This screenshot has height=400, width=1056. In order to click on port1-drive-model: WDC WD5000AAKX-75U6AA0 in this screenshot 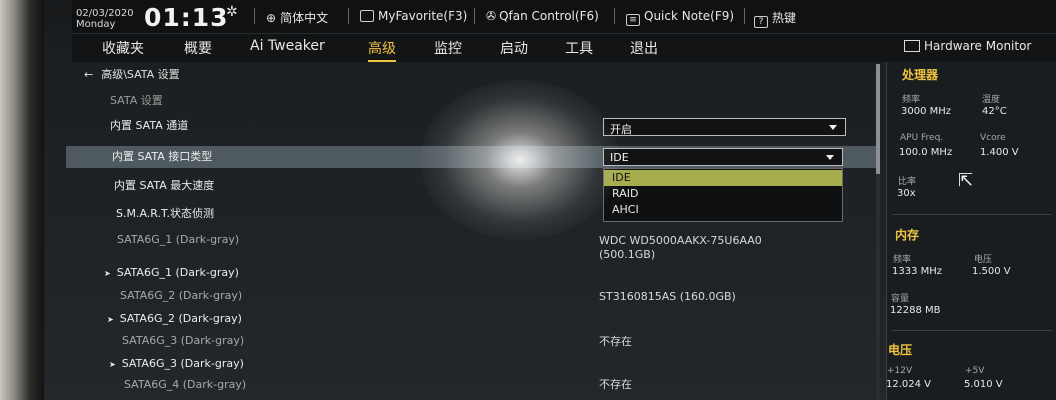, I will do `click(680, 240)`.